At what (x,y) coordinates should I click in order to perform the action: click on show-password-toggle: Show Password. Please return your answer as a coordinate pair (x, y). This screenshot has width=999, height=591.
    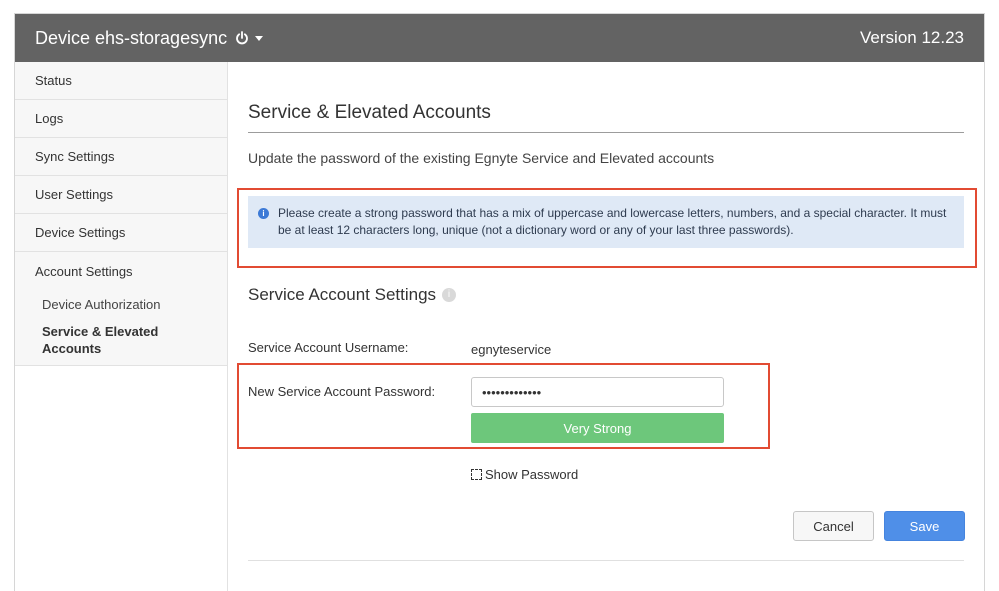
    Looking at the image, I should click on (524, 474).